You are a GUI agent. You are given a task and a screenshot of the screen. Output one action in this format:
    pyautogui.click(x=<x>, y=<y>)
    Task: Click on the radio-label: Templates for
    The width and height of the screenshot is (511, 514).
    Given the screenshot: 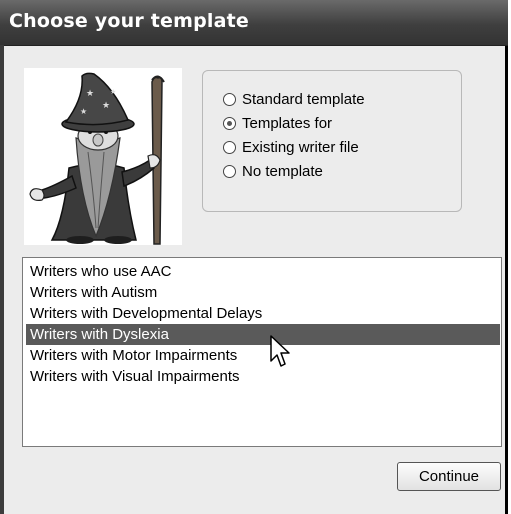 What is the action you would take?
    pyautogui.click(x=287, y=123)
    